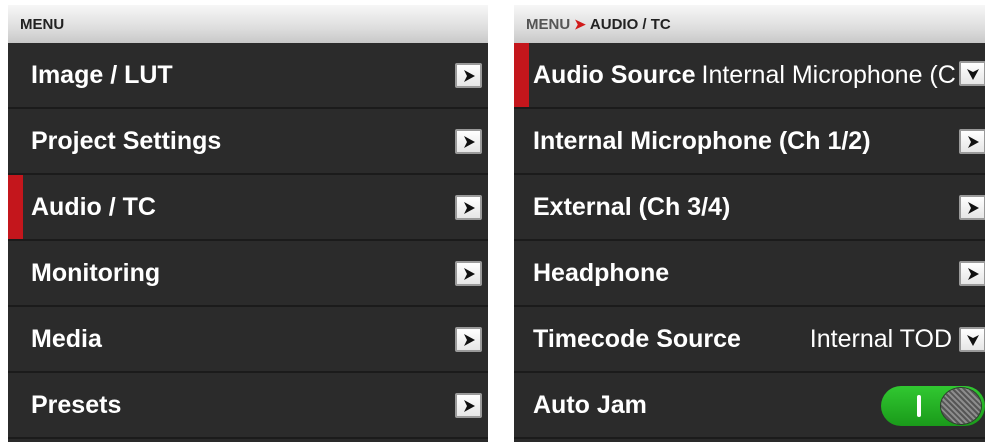  I want to click on menu-item-image-lut: Image / LUT, so click(248, 76).